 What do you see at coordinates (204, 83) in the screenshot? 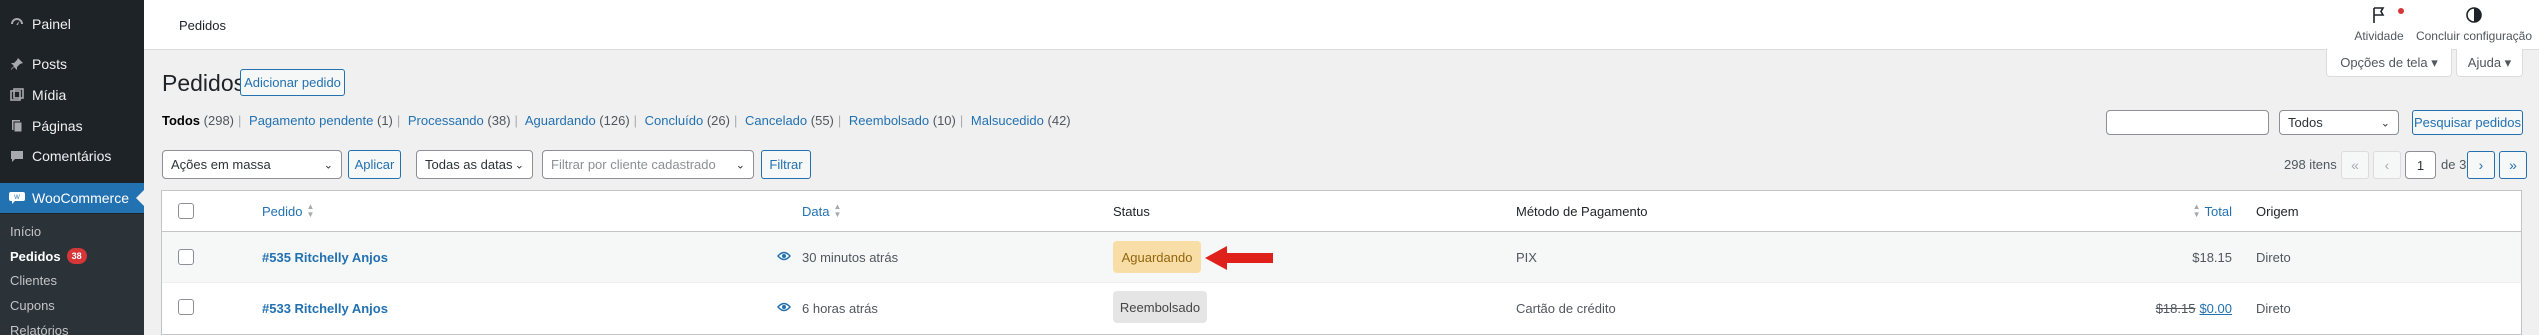
I see `page-title: Pedidos` at bounding box center [204, 83].